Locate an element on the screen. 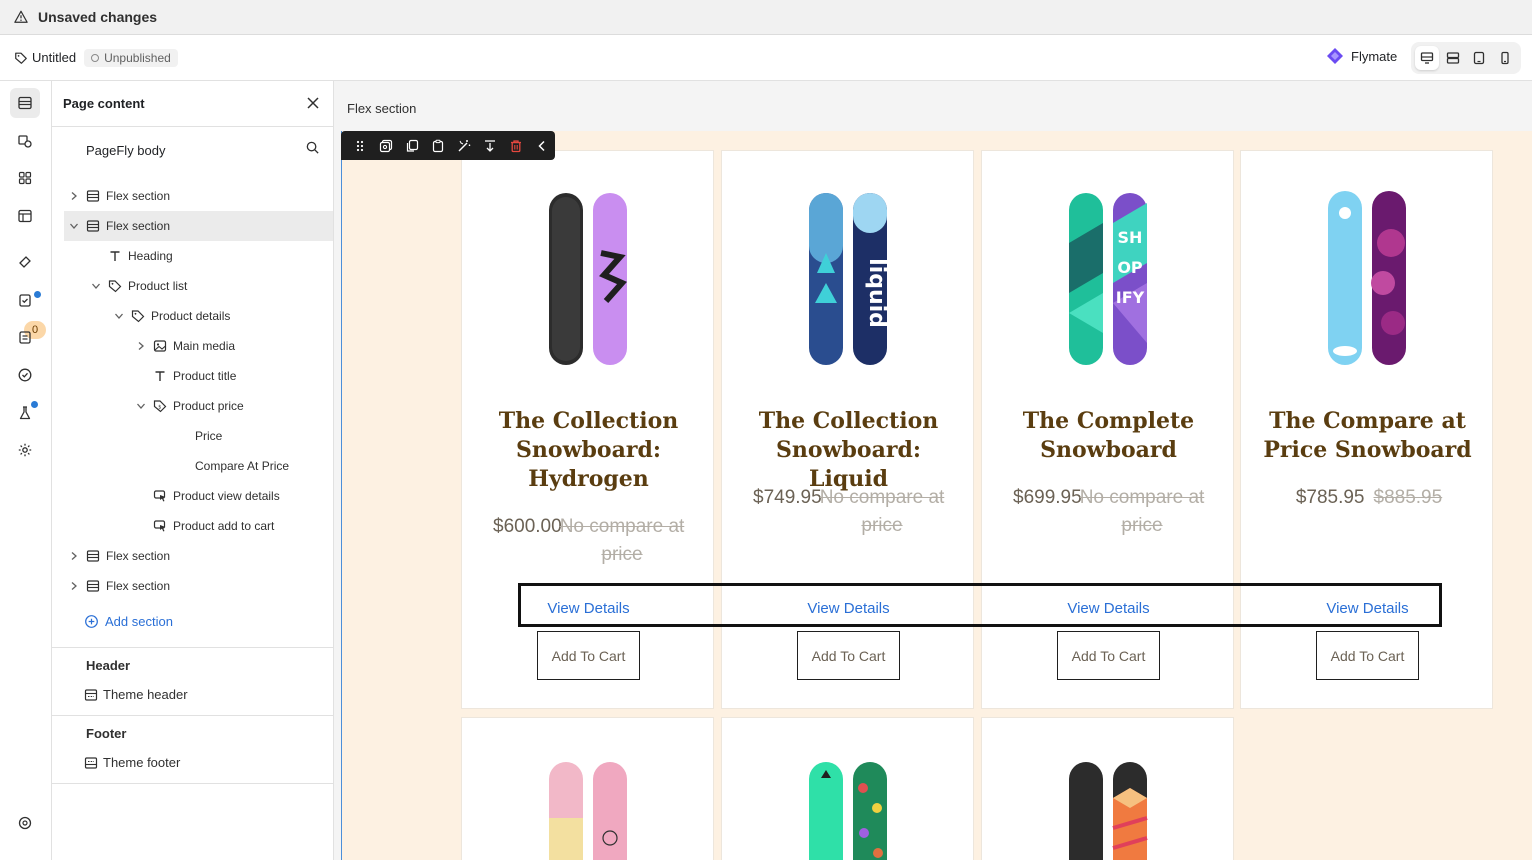  move-down-button is located at coordinates (490, 145).